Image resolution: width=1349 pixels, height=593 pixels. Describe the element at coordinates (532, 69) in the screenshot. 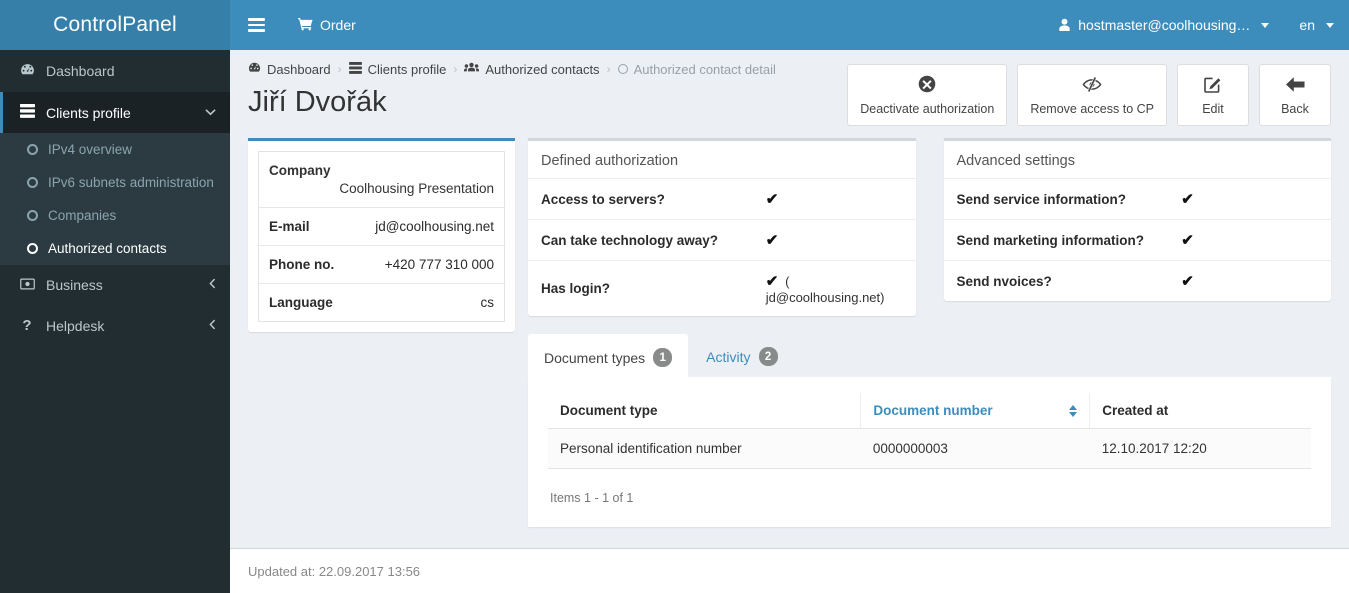

I see `breadcrumb-item-authorized-contacts: Authorized contacts` at that location.